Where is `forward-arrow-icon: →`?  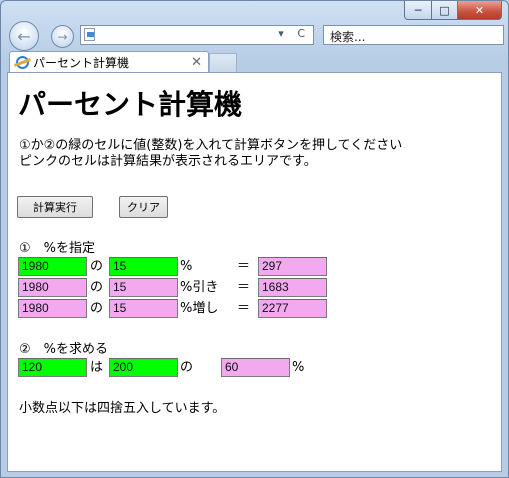
forward-arrow-icon: → is located at coordinates (62, 36).